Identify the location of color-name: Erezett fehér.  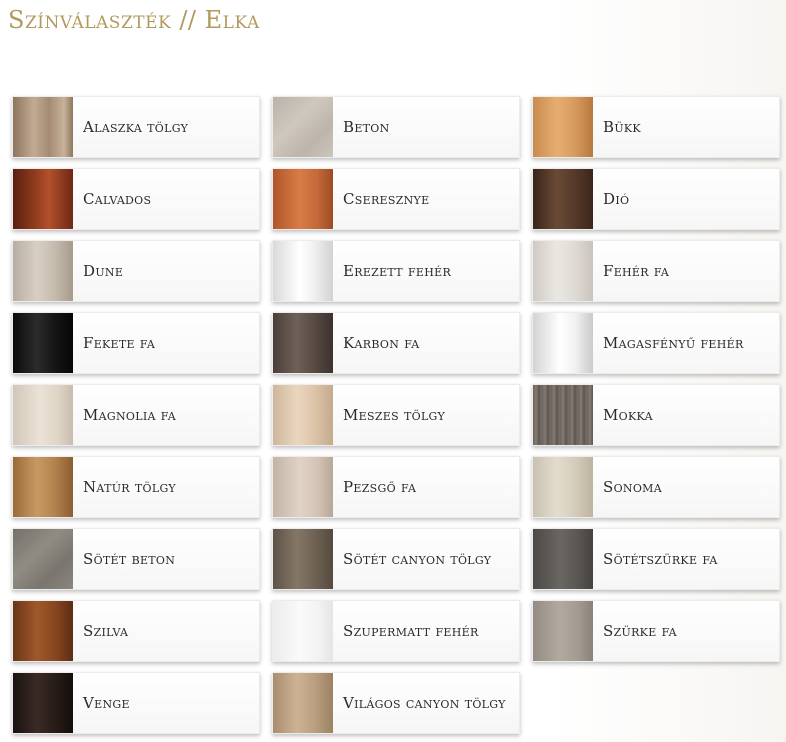
(397, 271).